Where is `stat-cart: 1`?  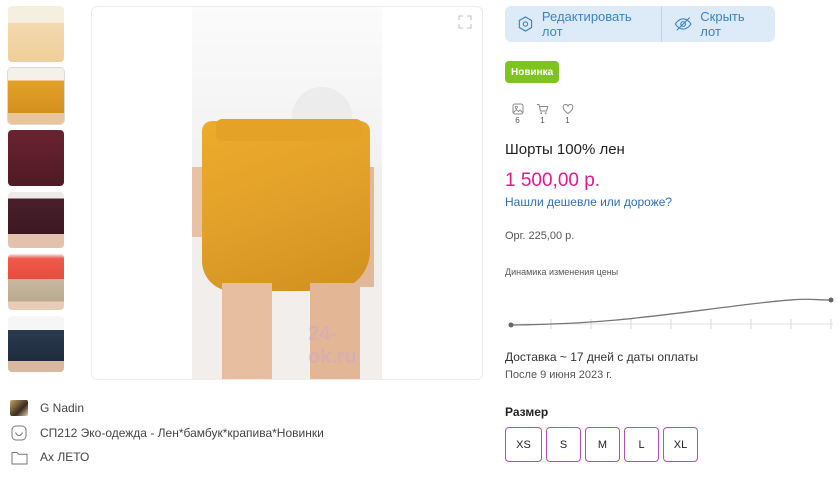 stat-cart: 1 is located at coordinates (542, 114).